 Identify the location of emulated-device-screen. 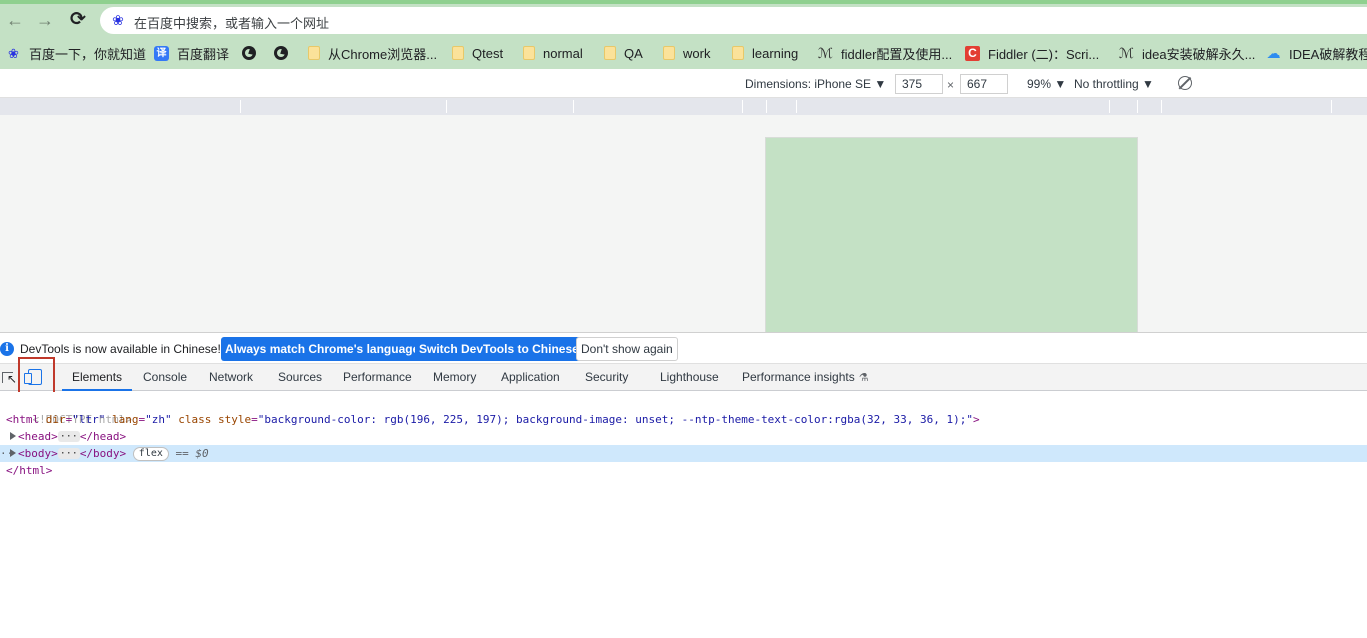
(951, 234).